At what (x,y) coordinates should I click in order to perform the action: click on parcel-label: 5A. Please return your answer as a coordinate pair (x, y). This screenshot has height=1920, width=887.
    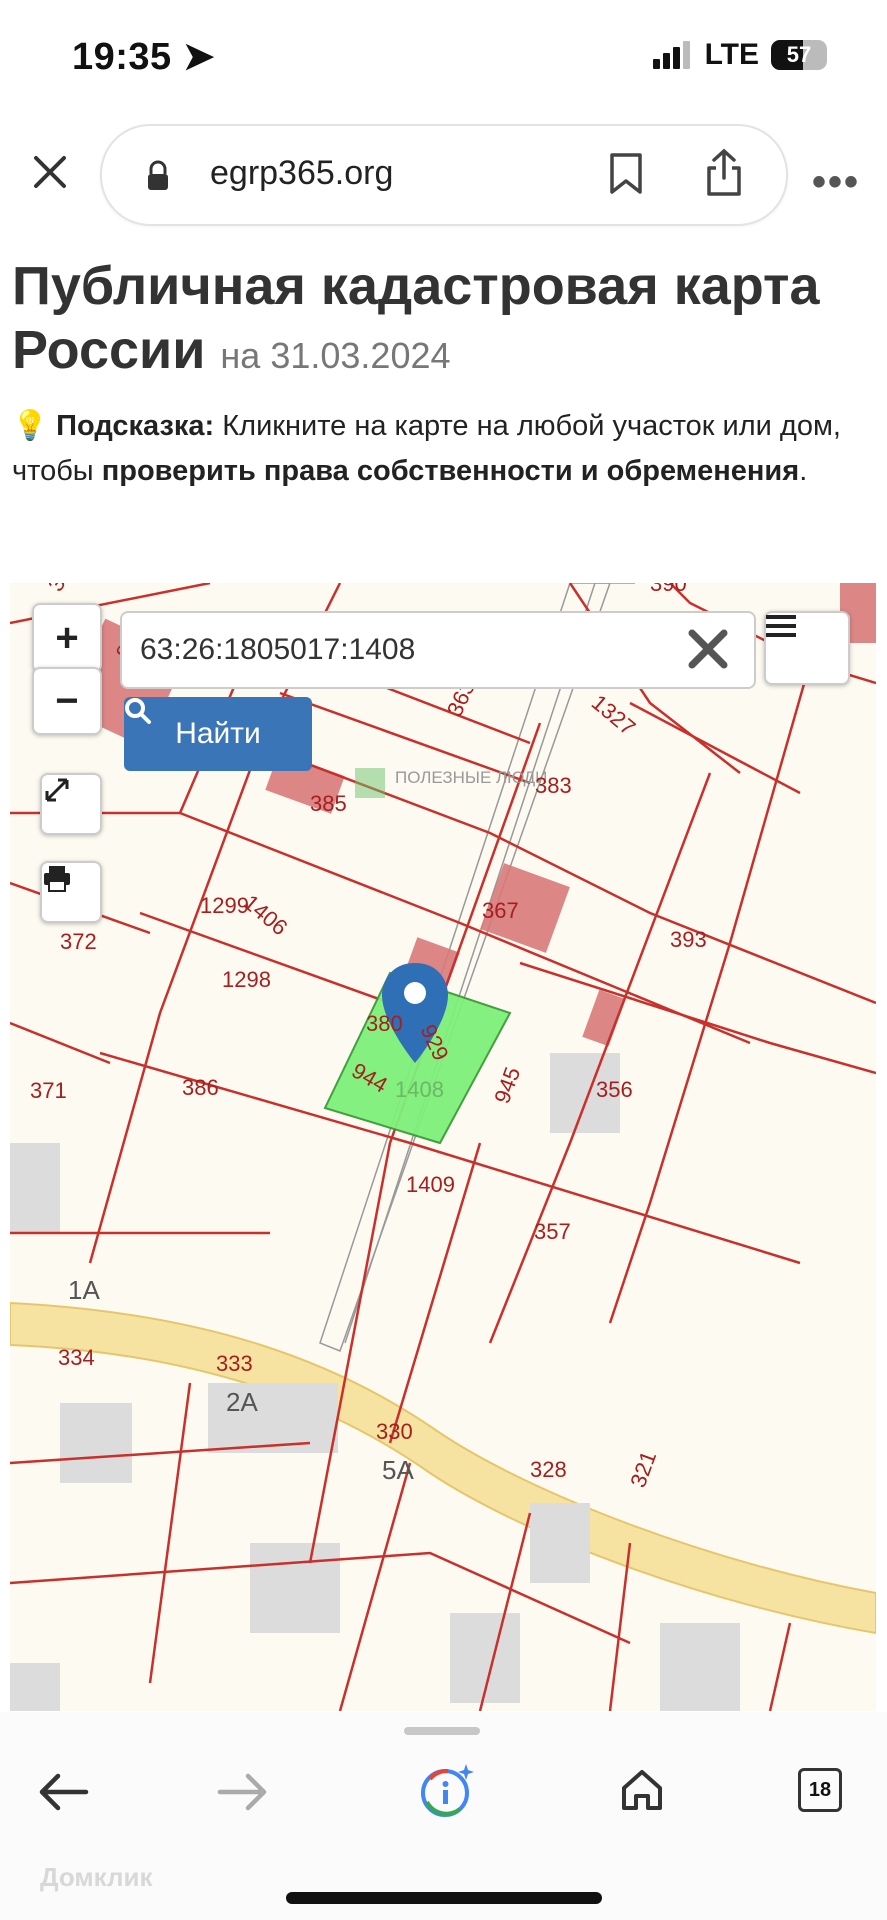
    Looking at the image, I should click on (398, 1470).